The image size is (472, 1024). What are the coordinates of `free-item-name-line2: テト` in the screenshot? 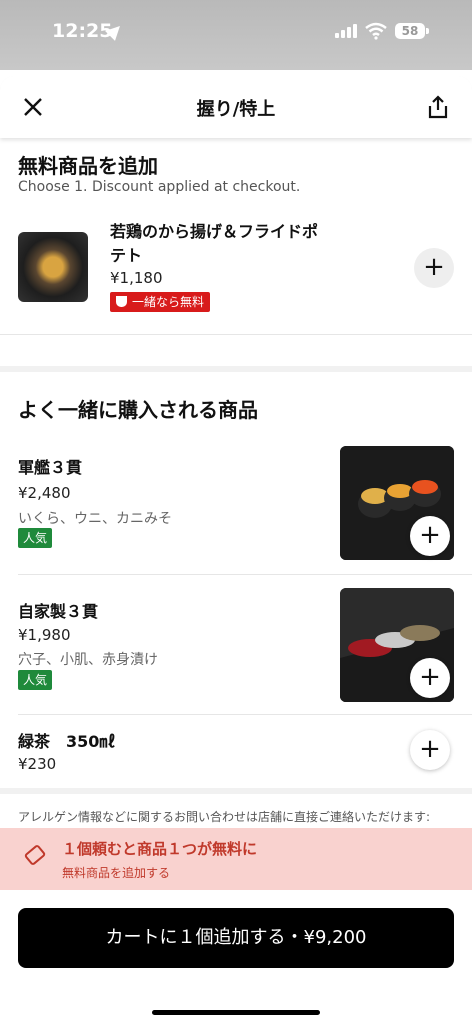 It's located at (126, 255).